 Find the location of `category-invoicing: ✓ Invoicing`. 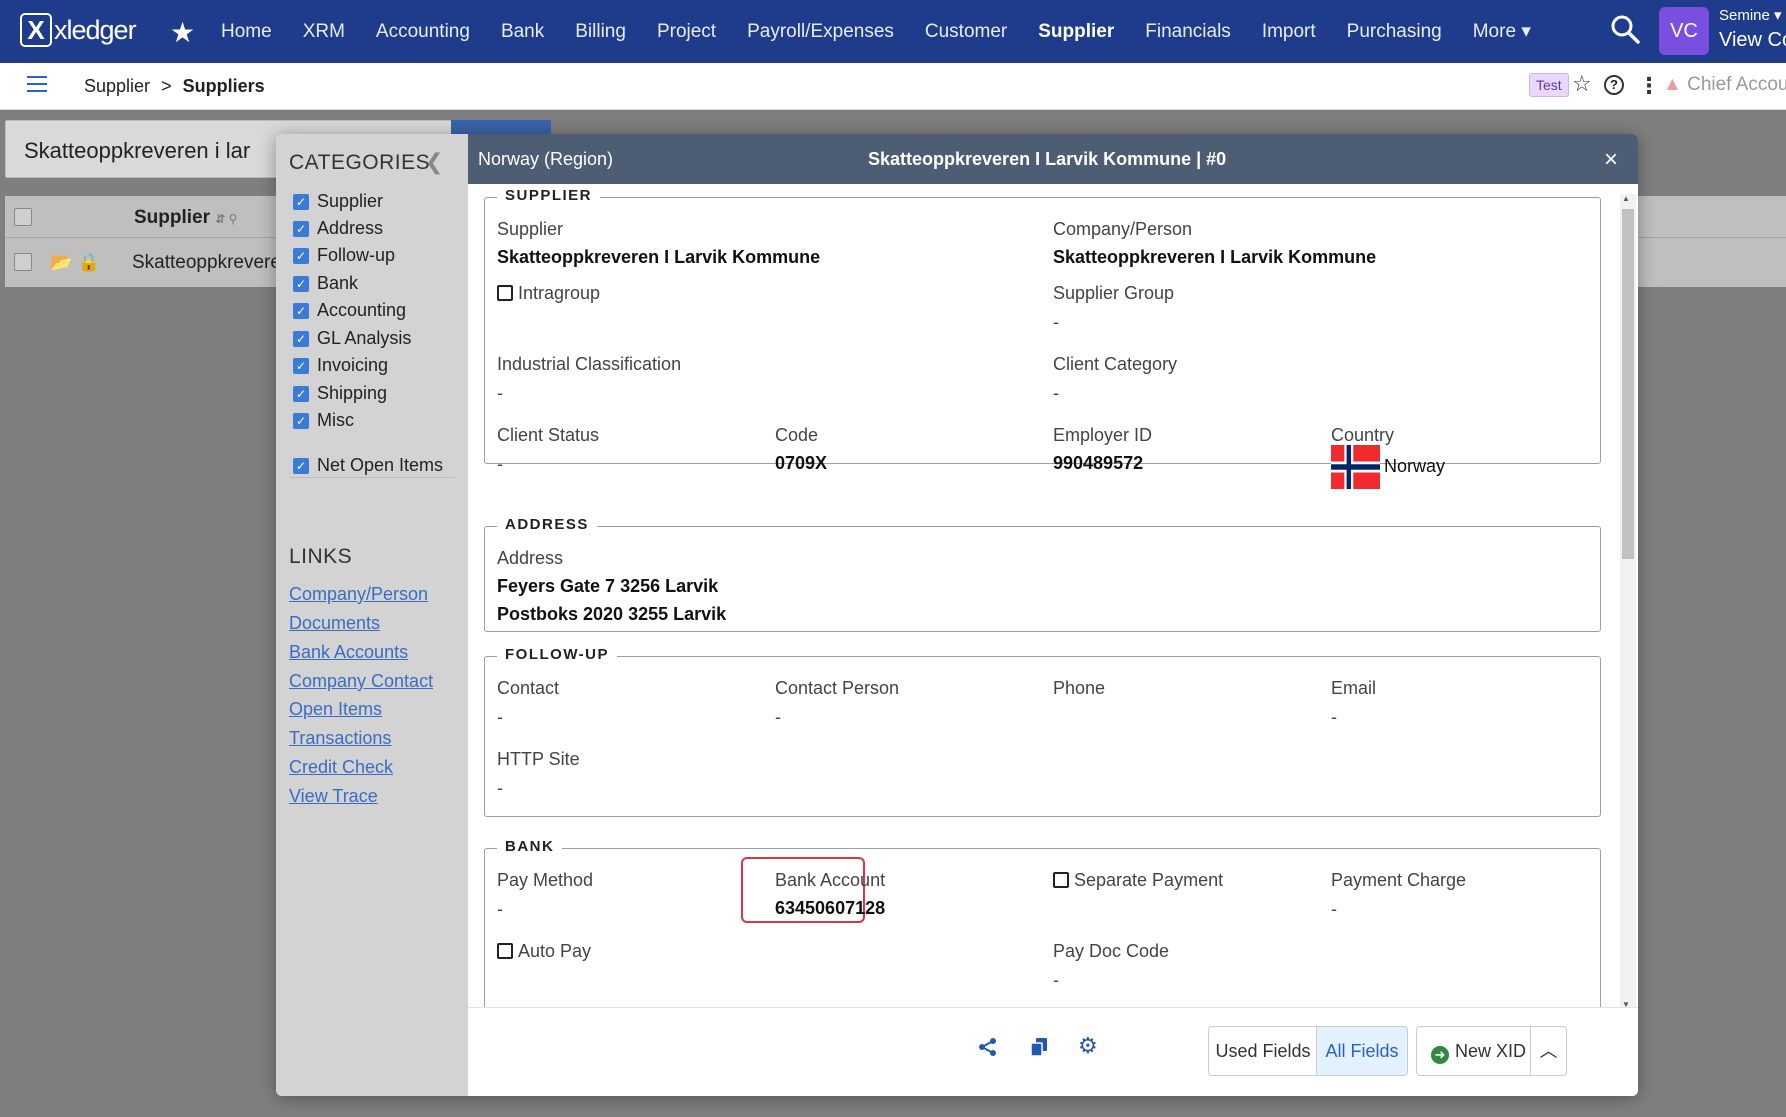

category-invoicing: ✓ Invoicing is located at coordinates (340, 365).